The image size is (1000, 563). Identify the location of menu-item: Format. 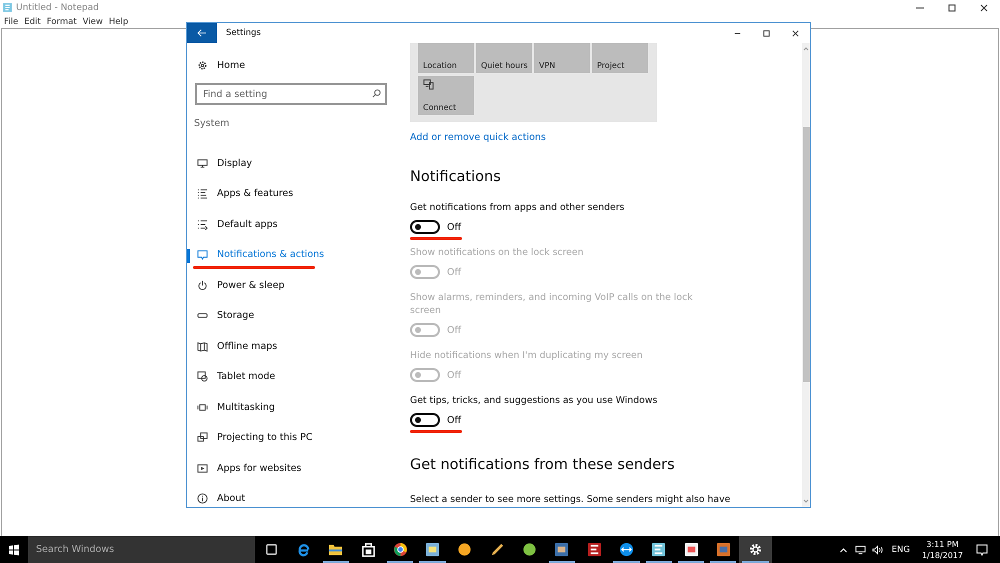
(61, 21).